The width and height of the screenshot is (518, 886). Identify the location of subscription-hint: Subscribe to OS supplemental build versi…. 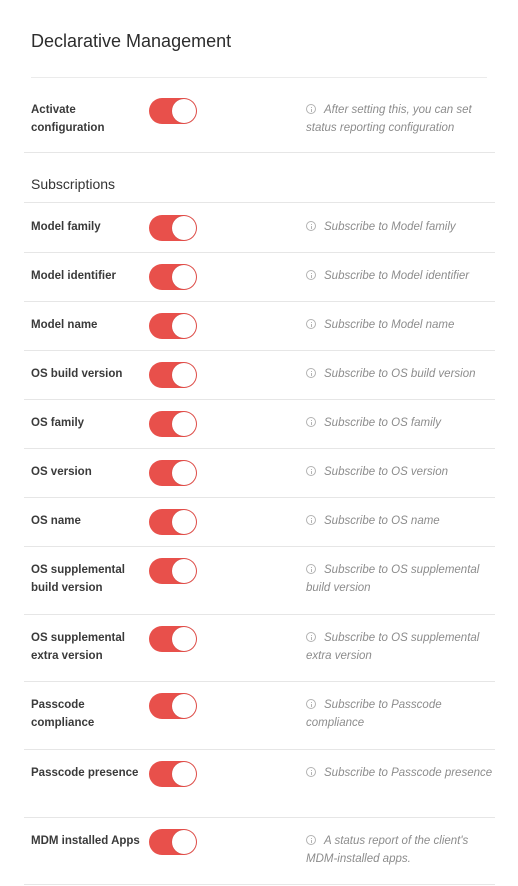
(401, 579).